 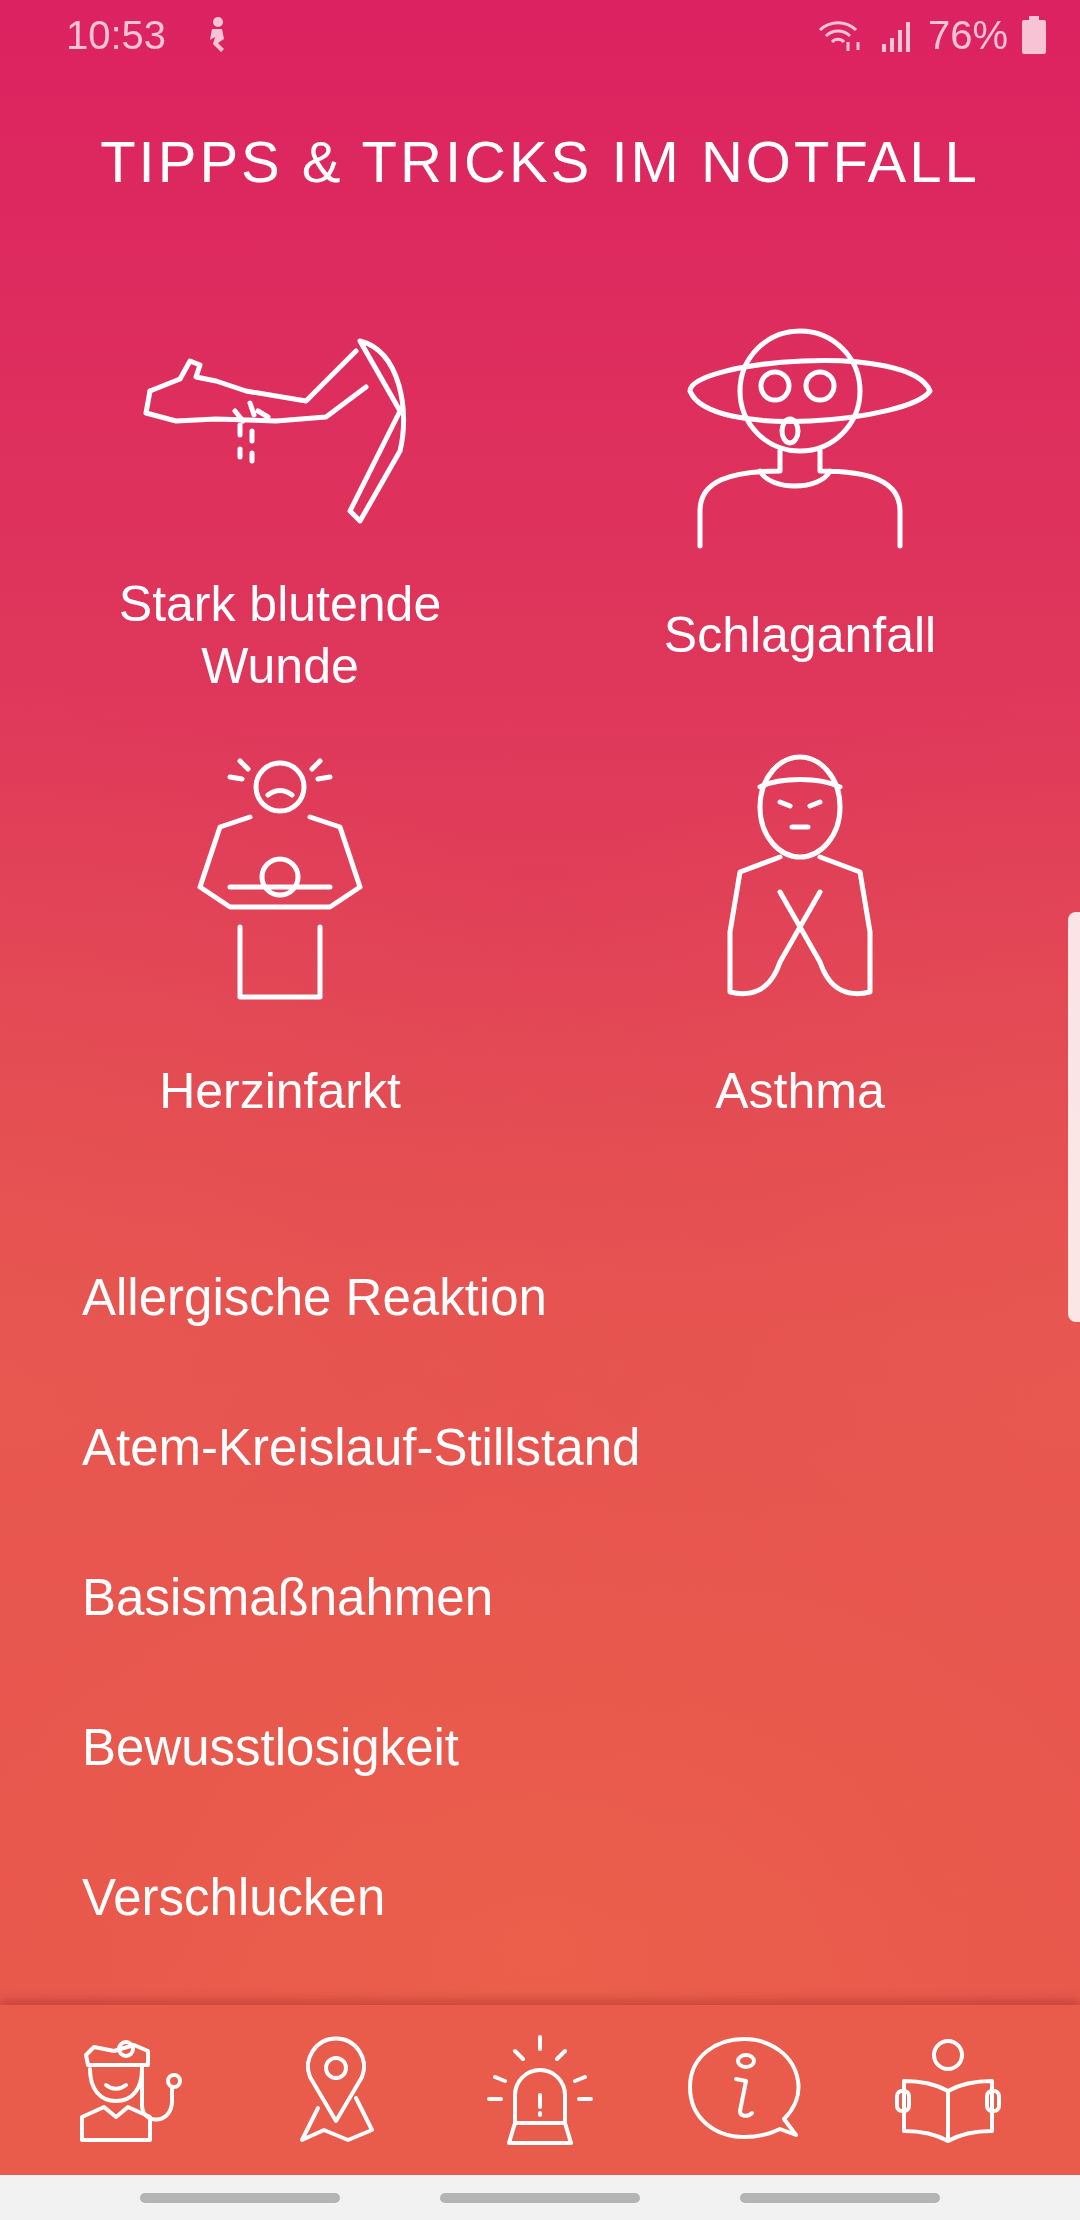 What do you see at coordinates (270, 1748) in the screenshot?
I see `topic-list-item: Bewusstlosigkeit` at bounding box center [270, 1748].